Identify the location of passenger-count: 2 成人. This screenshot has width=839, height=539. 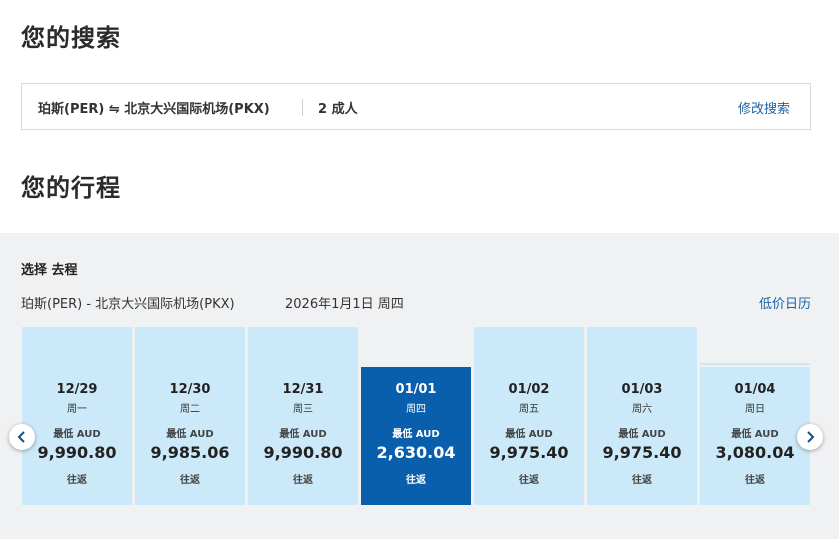
(338, 109).